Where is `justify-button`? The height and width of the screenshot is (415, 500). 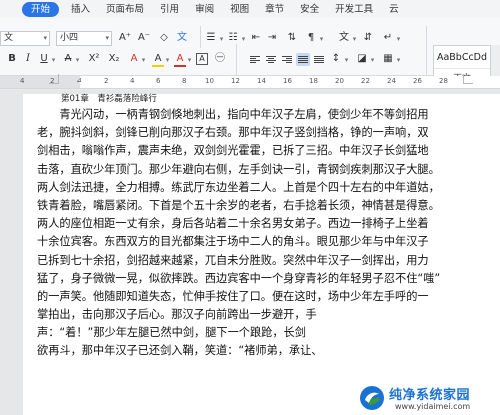
justify-button is located at coordinates (303, 59).